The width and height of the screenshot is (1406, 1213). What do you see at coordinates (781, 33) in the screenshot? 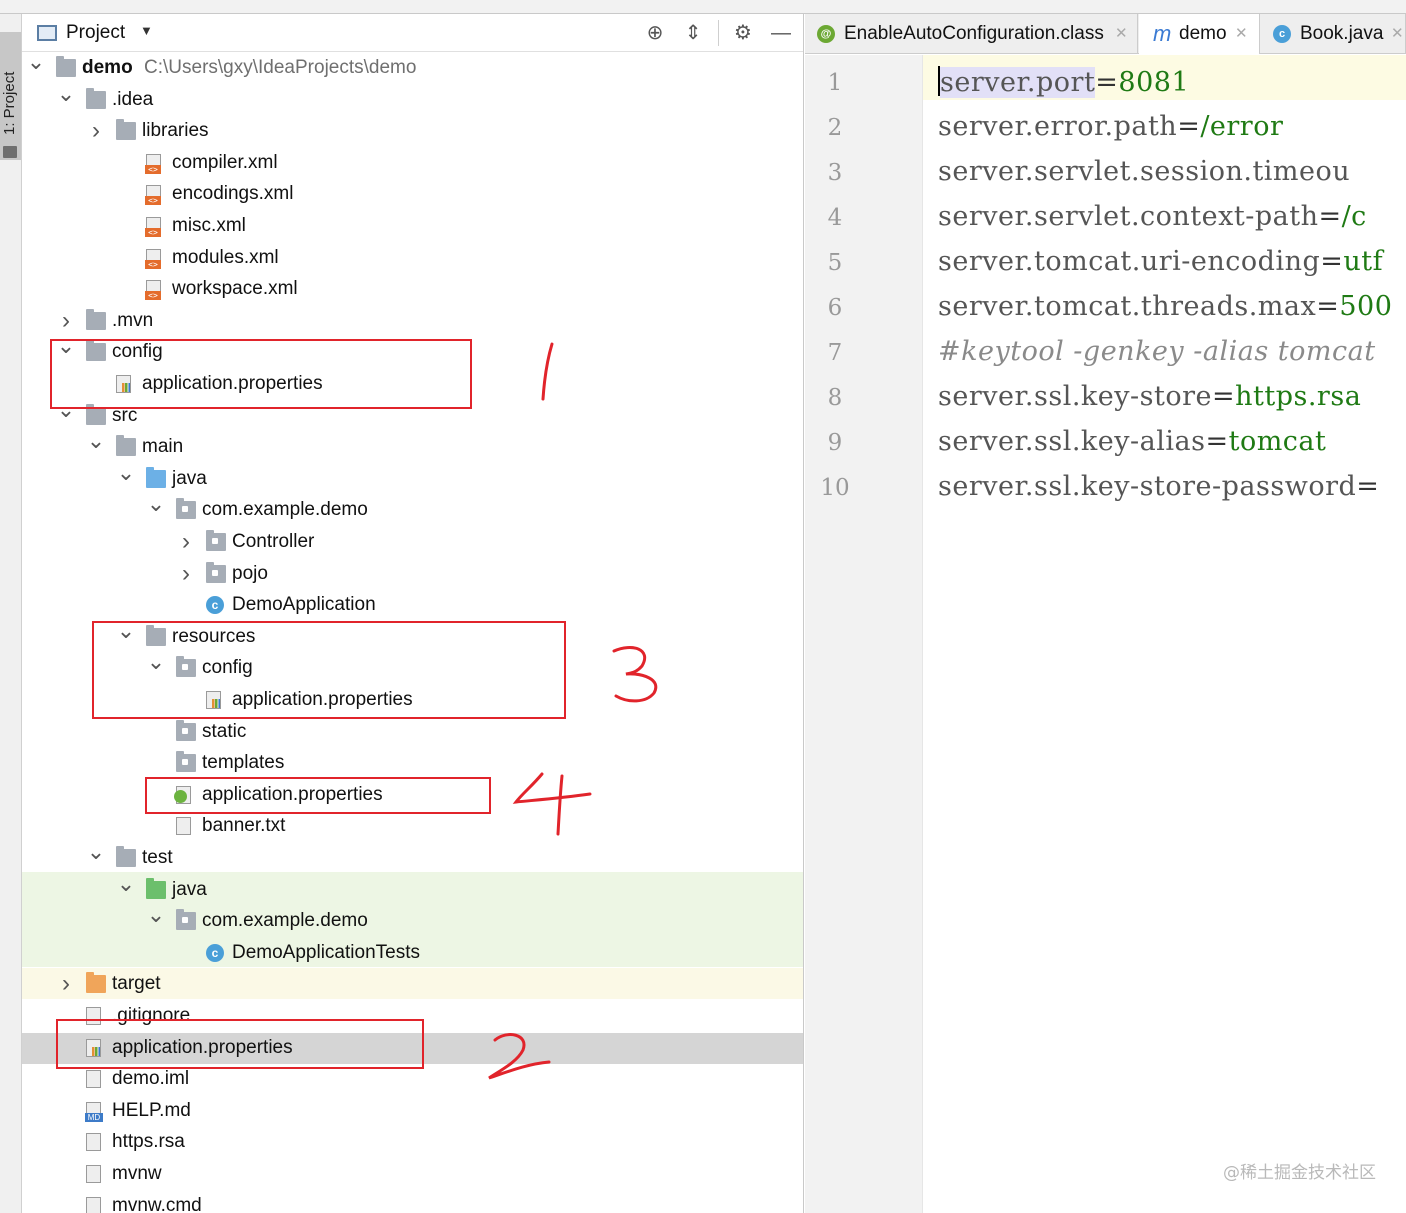
I see `minimize-icon: —` at bounding box center [781, 33].